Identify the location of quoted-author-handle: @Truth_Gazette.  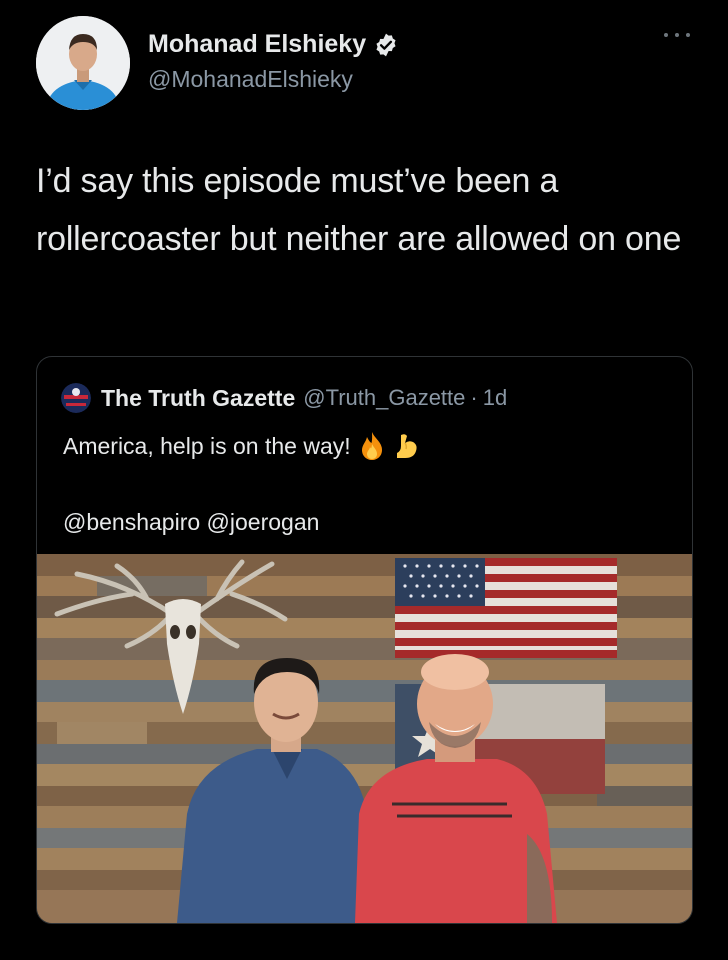
(384, 398).